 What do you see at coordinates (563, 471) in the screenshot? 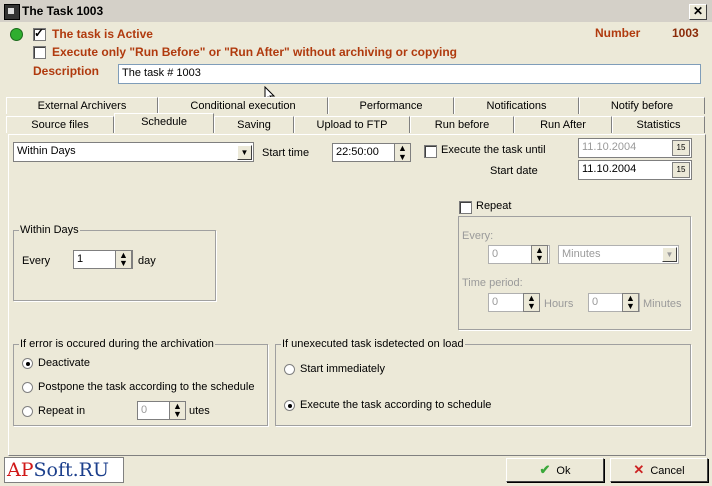
I see `ok-label: Ok` at bounding box center [563, 471].